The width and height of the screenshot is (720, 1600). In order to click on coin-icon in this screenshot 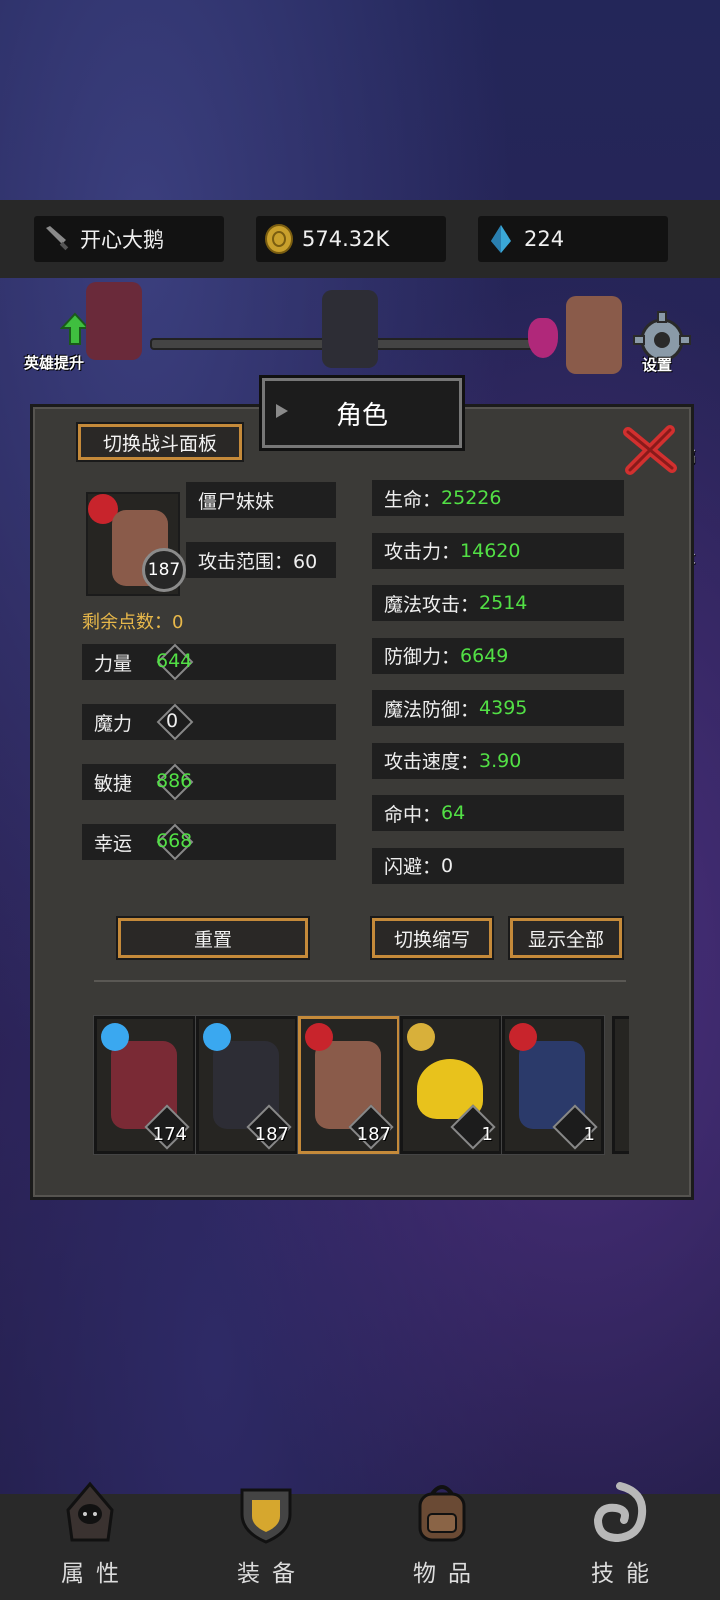, I will do `click(279, 239)`.